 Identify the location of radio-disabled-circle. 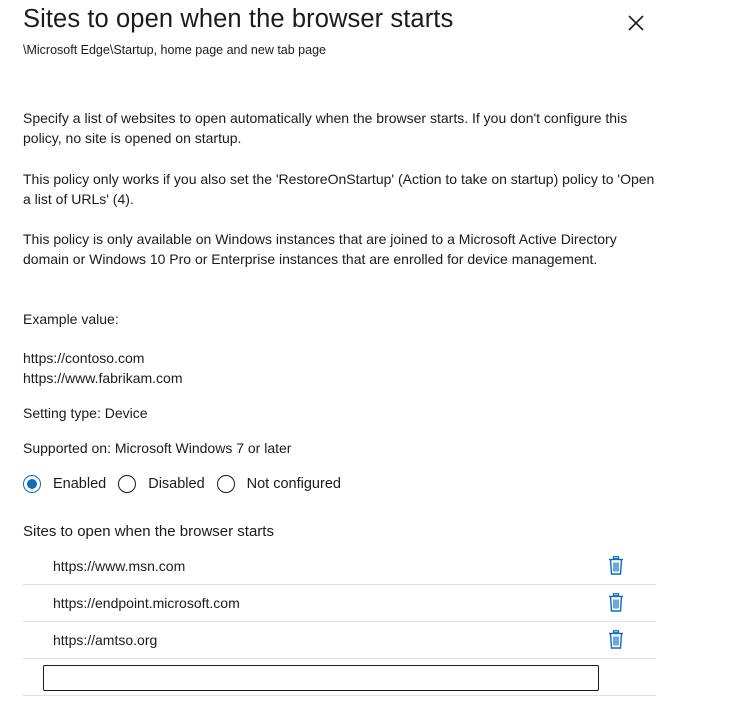
(127, 484).